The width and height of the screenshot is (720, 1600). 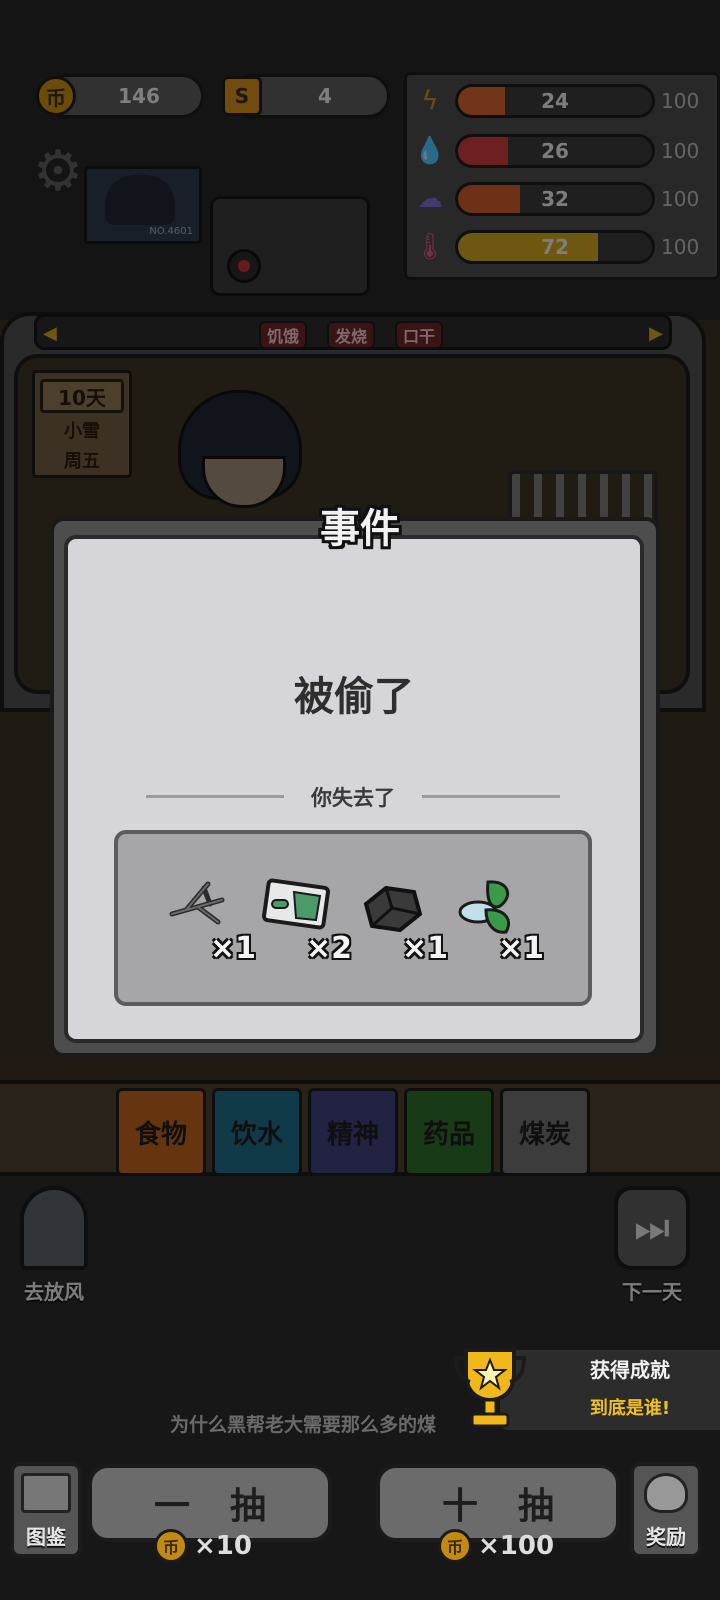 I want to click on item-count: ×2, so click(x=328, y=948).